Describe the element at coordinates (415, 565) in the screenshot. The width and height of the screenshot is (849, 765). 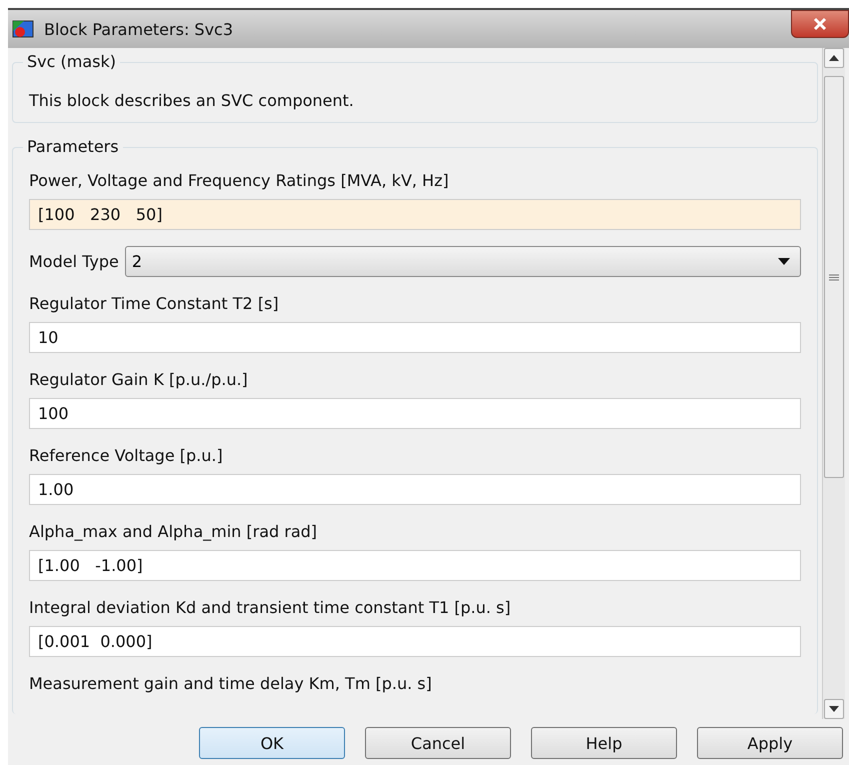
I see `input-field: [1.00 -1.00]` at that location.